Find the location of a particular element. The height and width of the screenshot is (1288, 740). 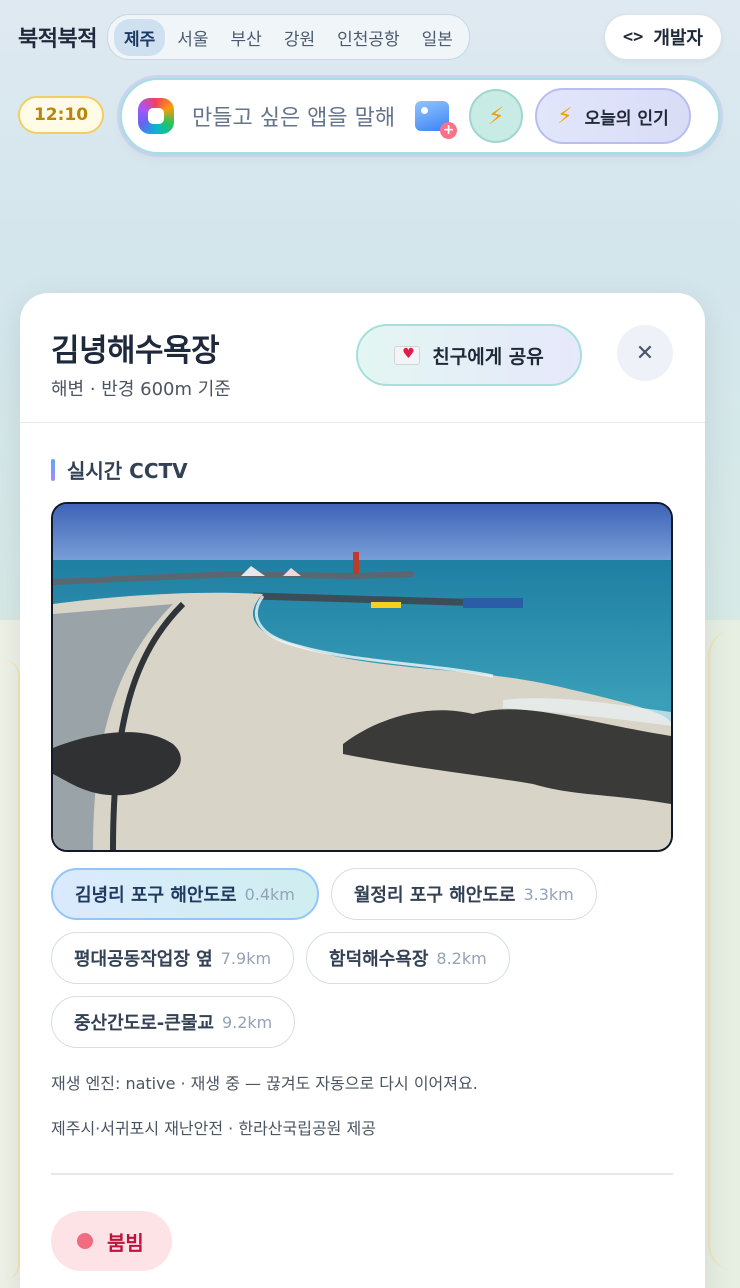

tab-region-jeju: 제주 is located at coordinates (139, 37).